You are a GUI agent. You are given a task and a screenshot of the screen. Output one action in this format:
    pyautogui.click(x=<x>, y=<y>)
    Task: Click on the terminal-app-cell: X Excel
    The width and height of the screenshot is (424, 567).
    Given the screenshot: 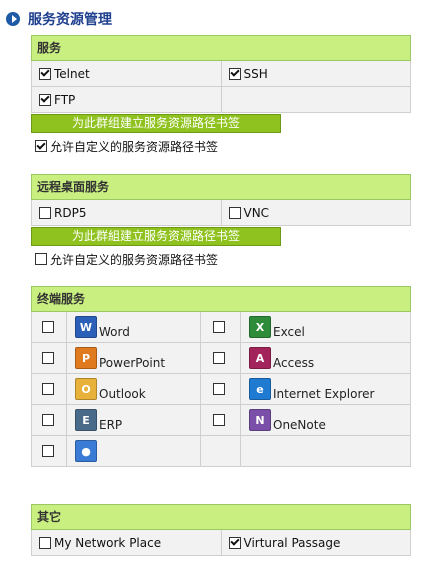 What is the action you would take?
    pyautogui.click(x=326, y=327)
    